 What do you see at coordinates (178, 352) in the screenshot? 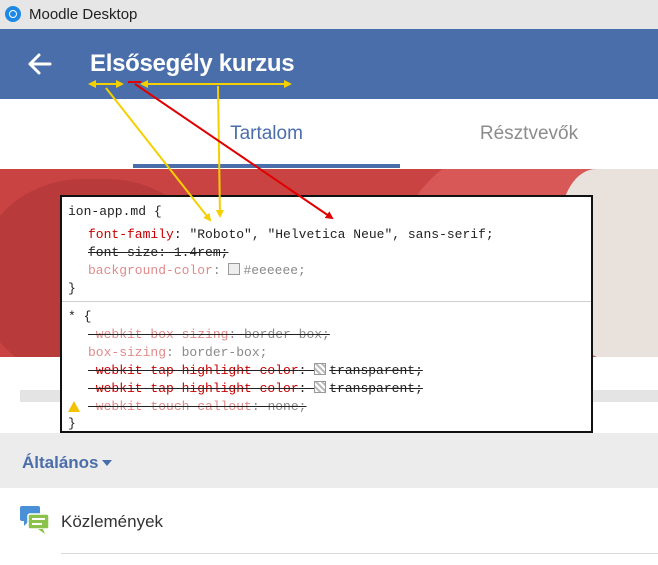
I see `css-declaration: box-sizing: border-box;` at bounding box center [178, 352].